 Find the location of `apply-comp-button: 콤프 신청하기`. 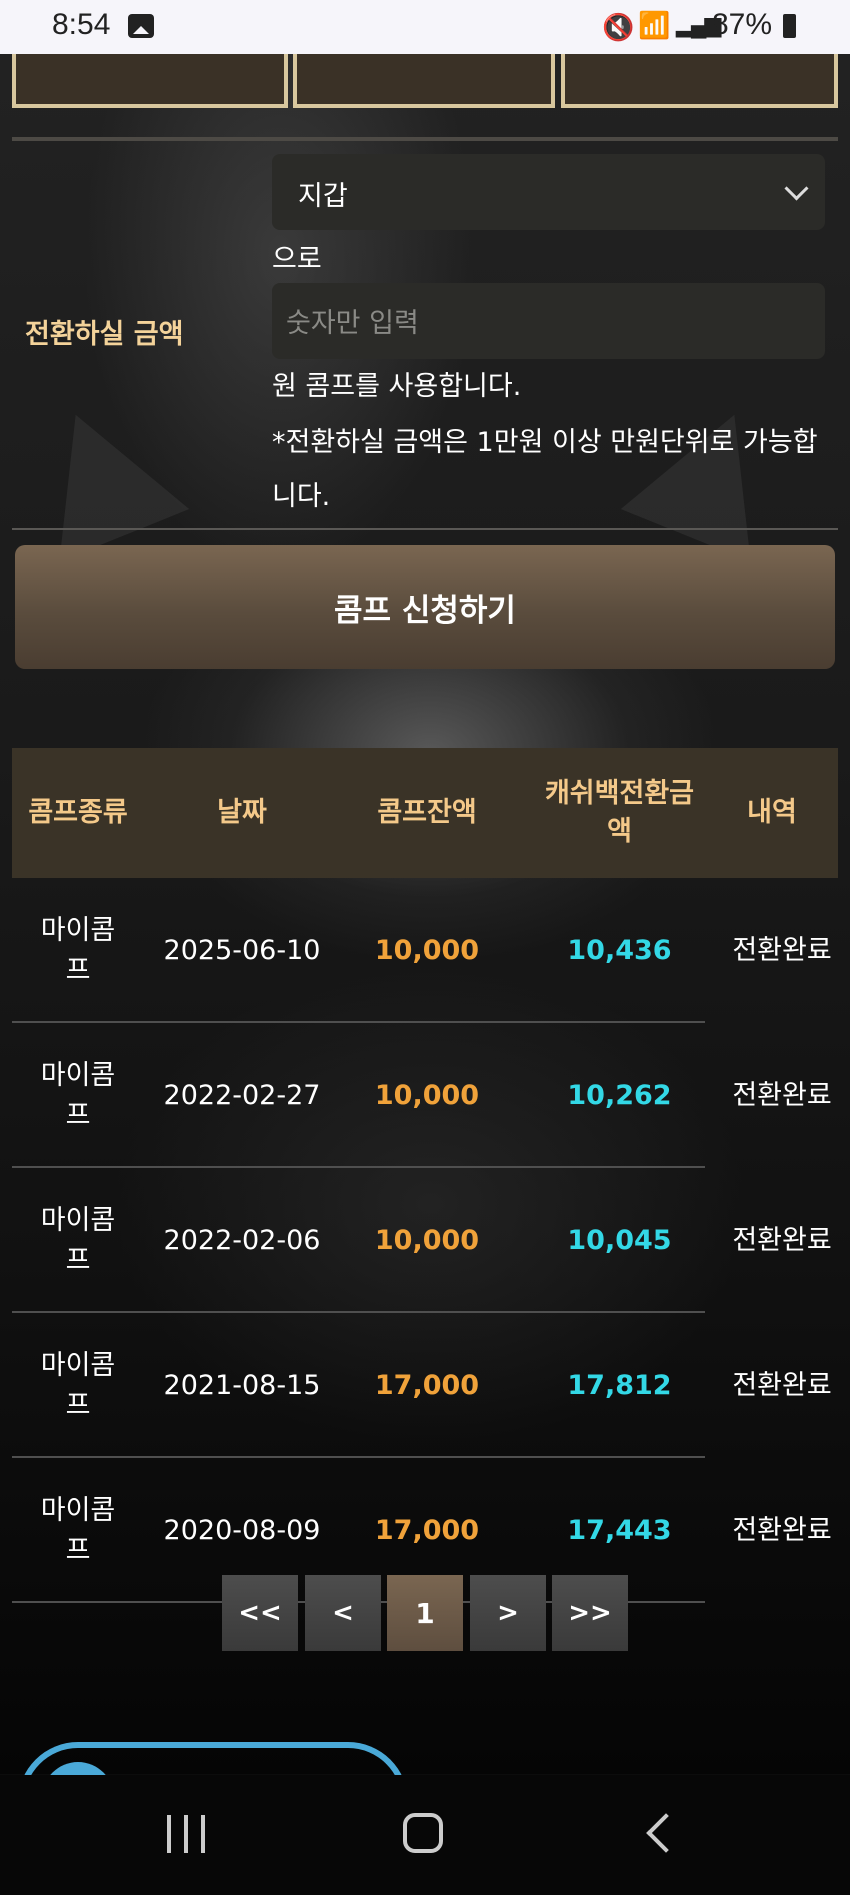

apply-comp-button: 콤프 신청하기 is located at coordinates (425, 607).